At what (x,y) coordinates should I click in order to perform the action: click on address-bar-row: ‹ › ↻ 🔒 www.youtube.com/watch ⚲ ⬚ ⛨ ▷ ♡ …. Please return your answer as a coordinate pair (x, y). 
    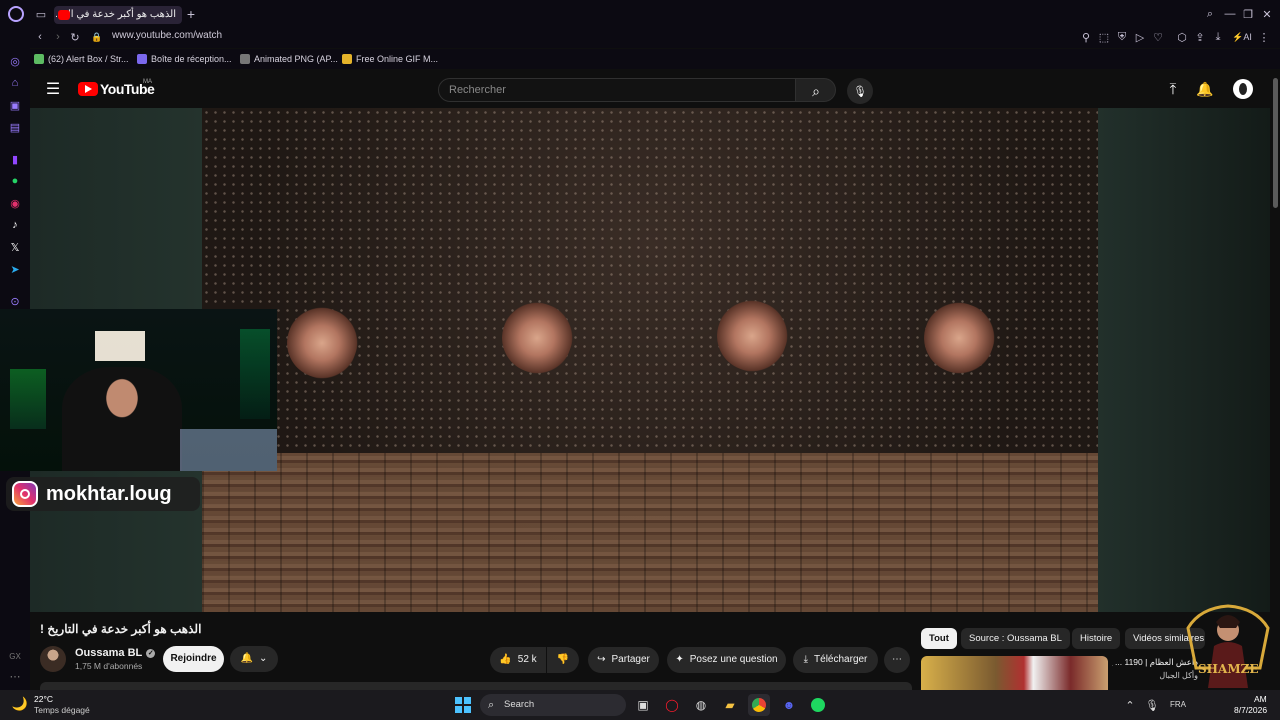
    Looking at the image, I should click on (640, 37).